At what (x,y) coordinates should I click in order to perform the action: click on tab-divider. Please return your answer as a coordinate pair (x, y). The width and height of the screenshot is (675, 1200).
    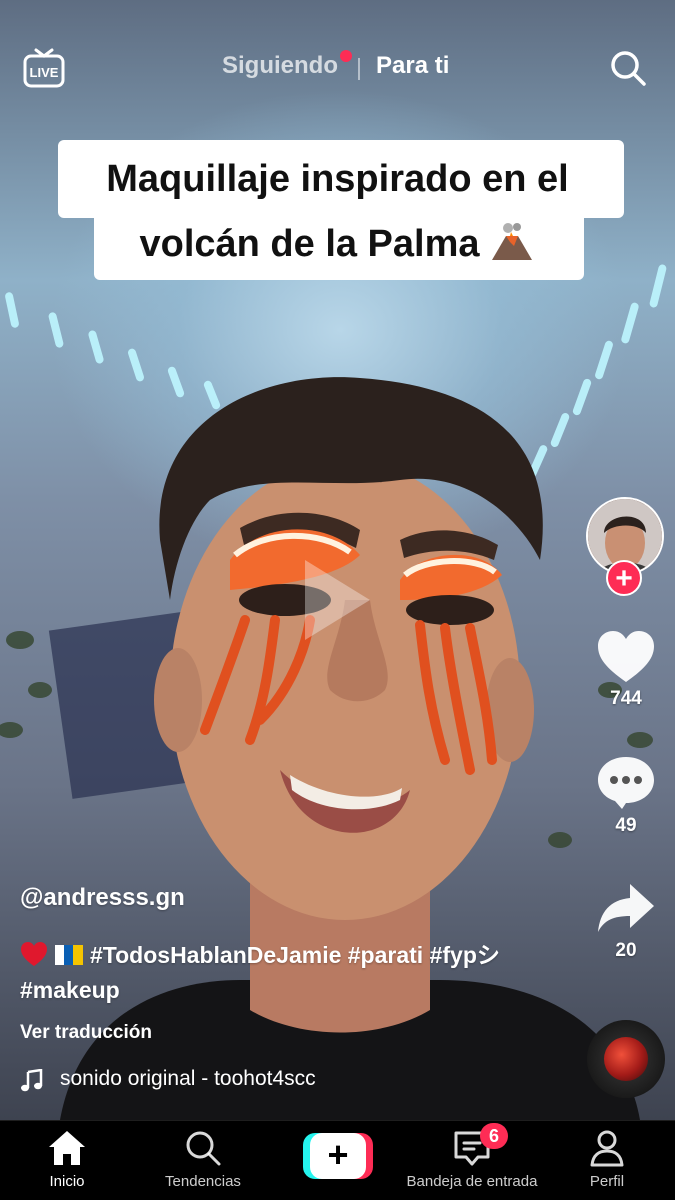
    Looking at the image, I should click on (359, 69).